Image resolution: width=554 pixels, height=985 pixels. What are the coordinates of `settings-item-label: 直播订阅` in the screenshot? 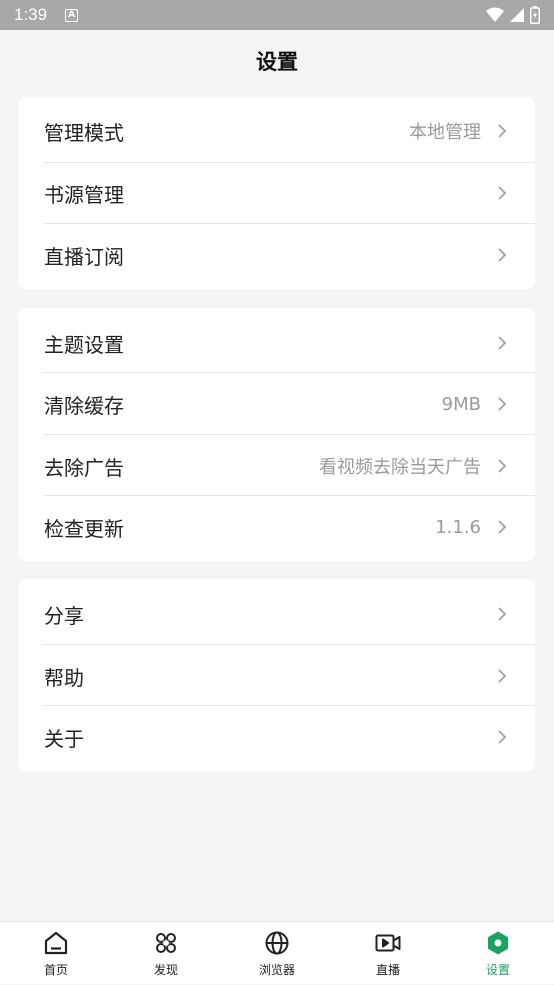 It's located at (84, 256).